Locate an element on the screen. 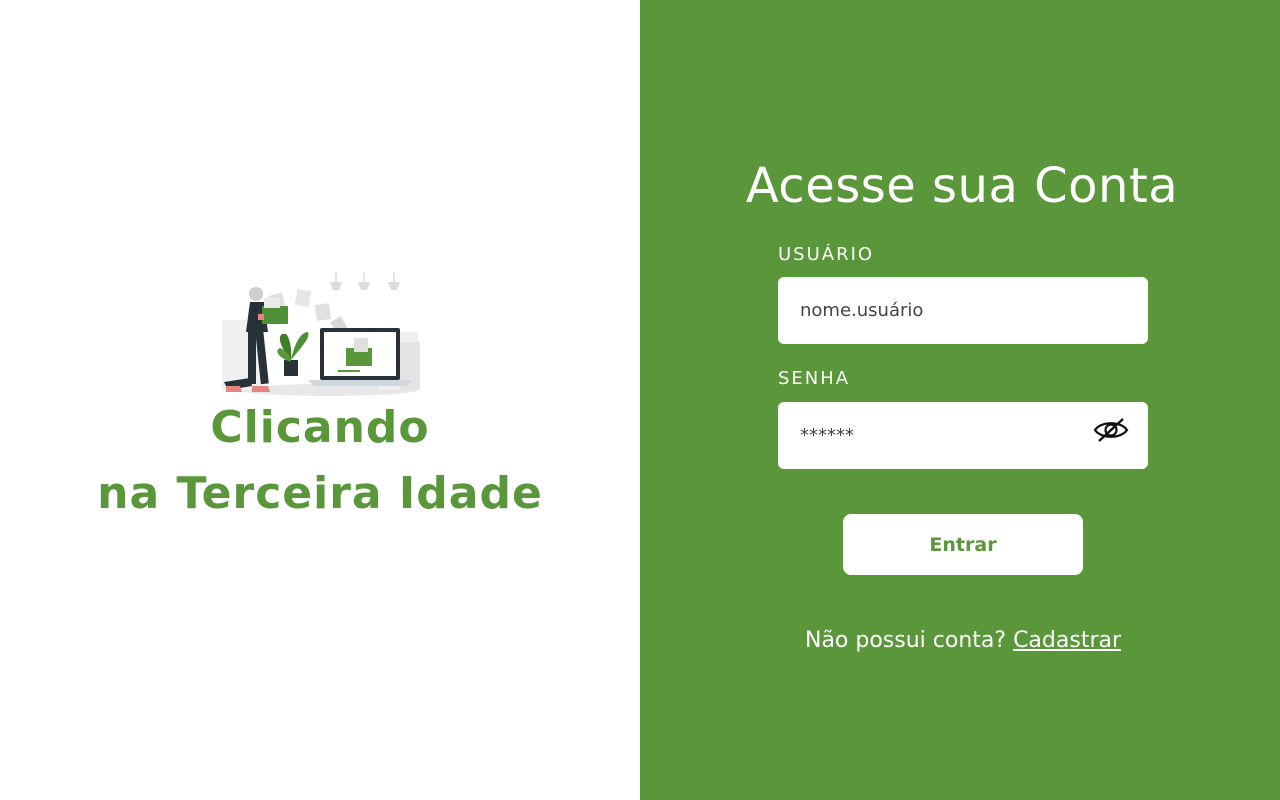 The width and height of the screenshot is (1280, 800). login-title: Acesse sua Conta is located at coordinates (962, 186).